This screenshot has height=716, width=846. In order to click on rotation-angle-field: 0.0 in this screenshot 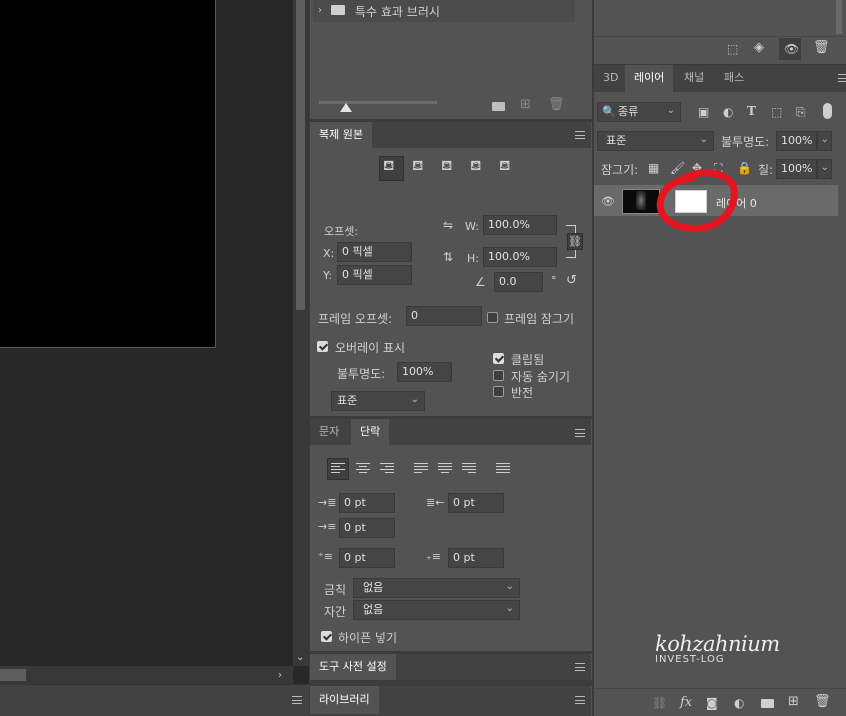, I will do `click(518, 282)`.